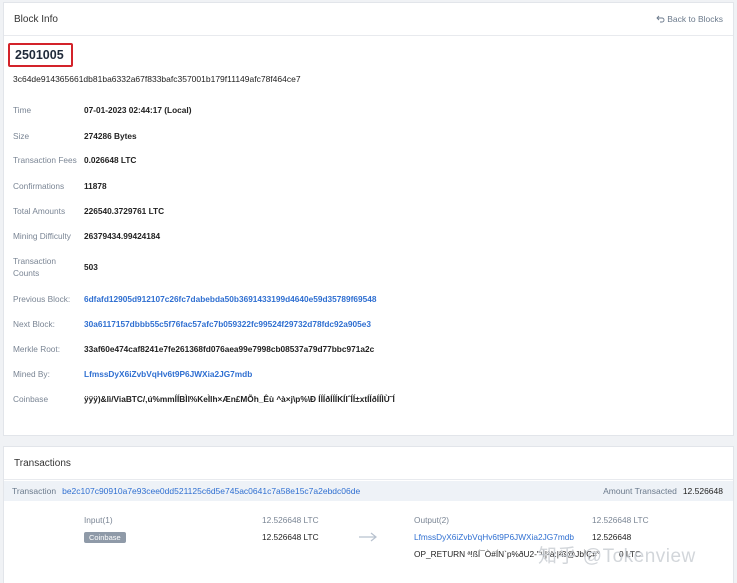 Image resolution: width=737 pixels, height=583 pixels. I want to click on back-to-blocks-label: Back to Blocks, so click(695, 19).